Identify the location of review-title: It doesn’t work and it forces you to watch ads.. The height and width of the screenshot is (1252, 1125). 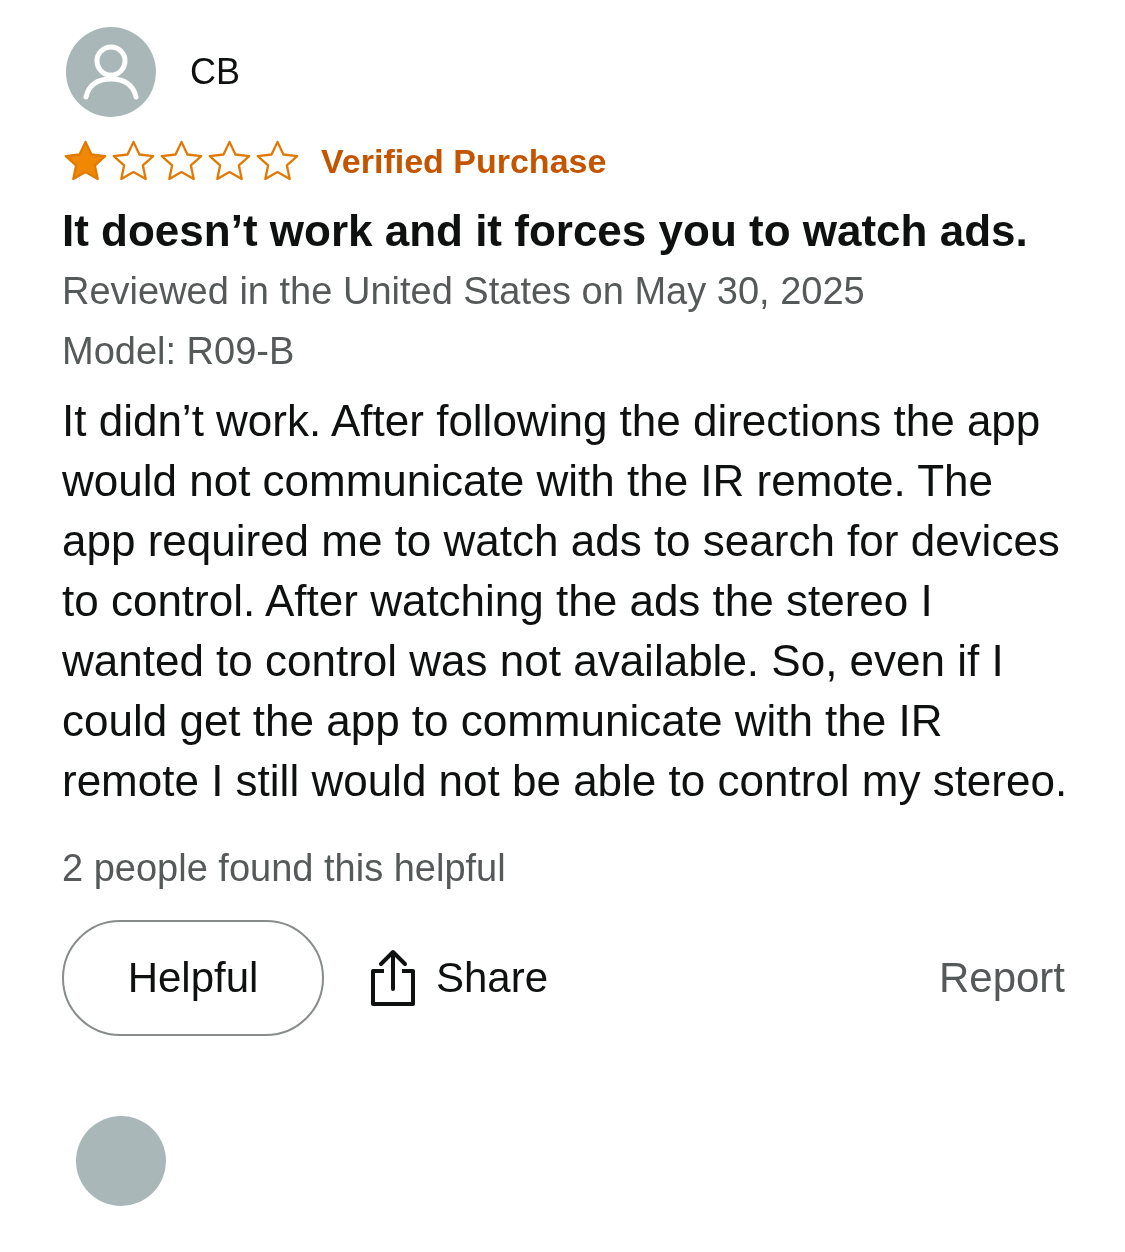
(545, 231).